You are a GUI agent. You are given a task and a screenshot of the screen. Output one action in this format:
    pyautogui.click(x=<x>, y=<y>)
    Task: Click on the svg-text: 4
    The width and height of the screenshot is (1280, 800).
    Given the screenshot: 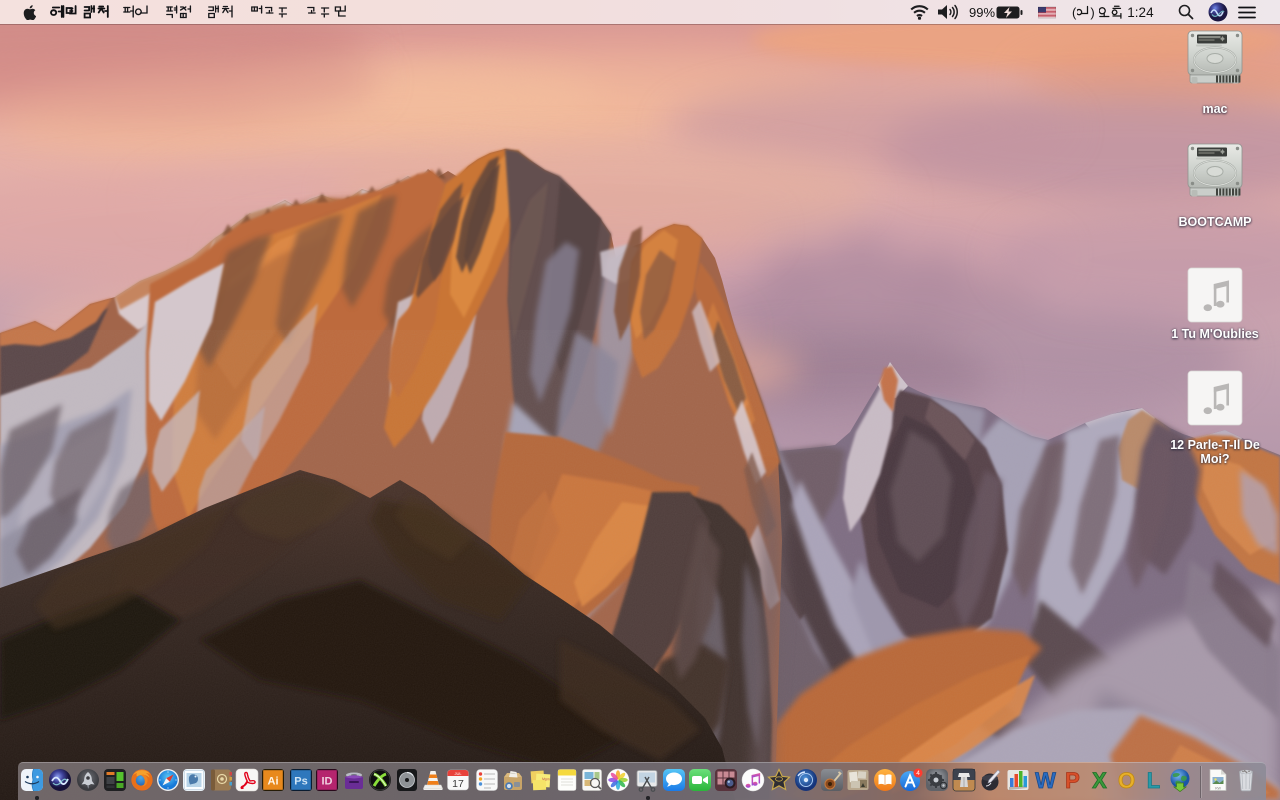 What is the action you would take?
    pyautogui.click(x=918, y=773)
    